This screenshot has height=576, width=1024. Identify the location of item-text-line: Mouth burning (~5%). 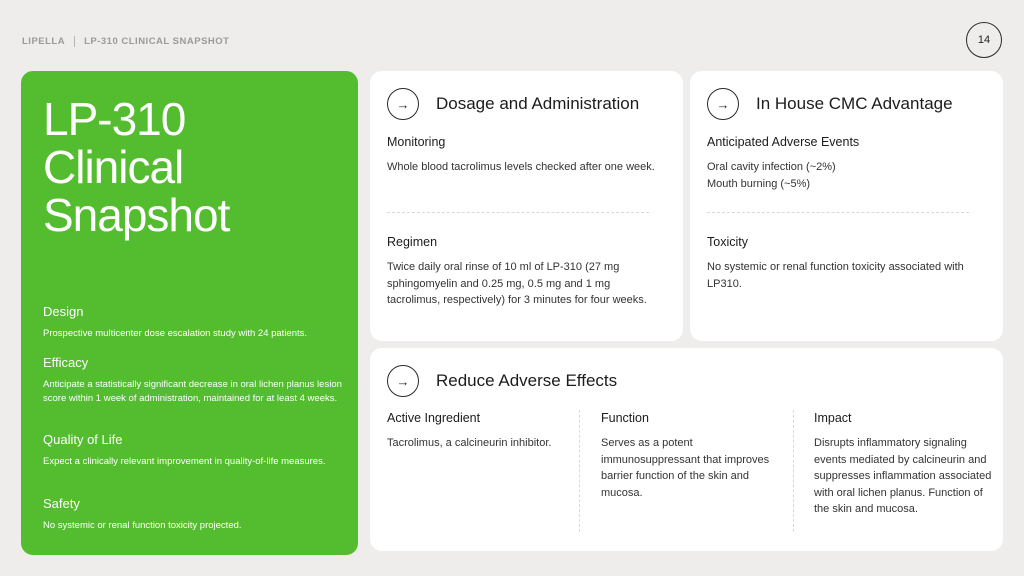
(759, 183).